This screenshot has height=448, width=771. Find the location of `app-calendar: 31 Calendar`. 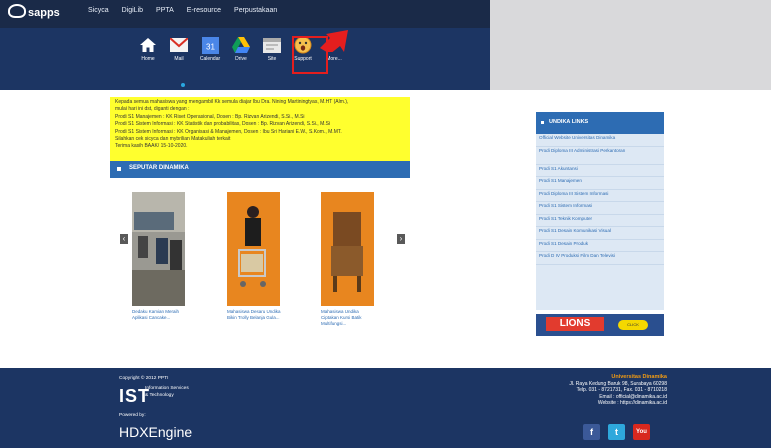

app-calendar: 31 Calendar is located at coordinates (210, 49).